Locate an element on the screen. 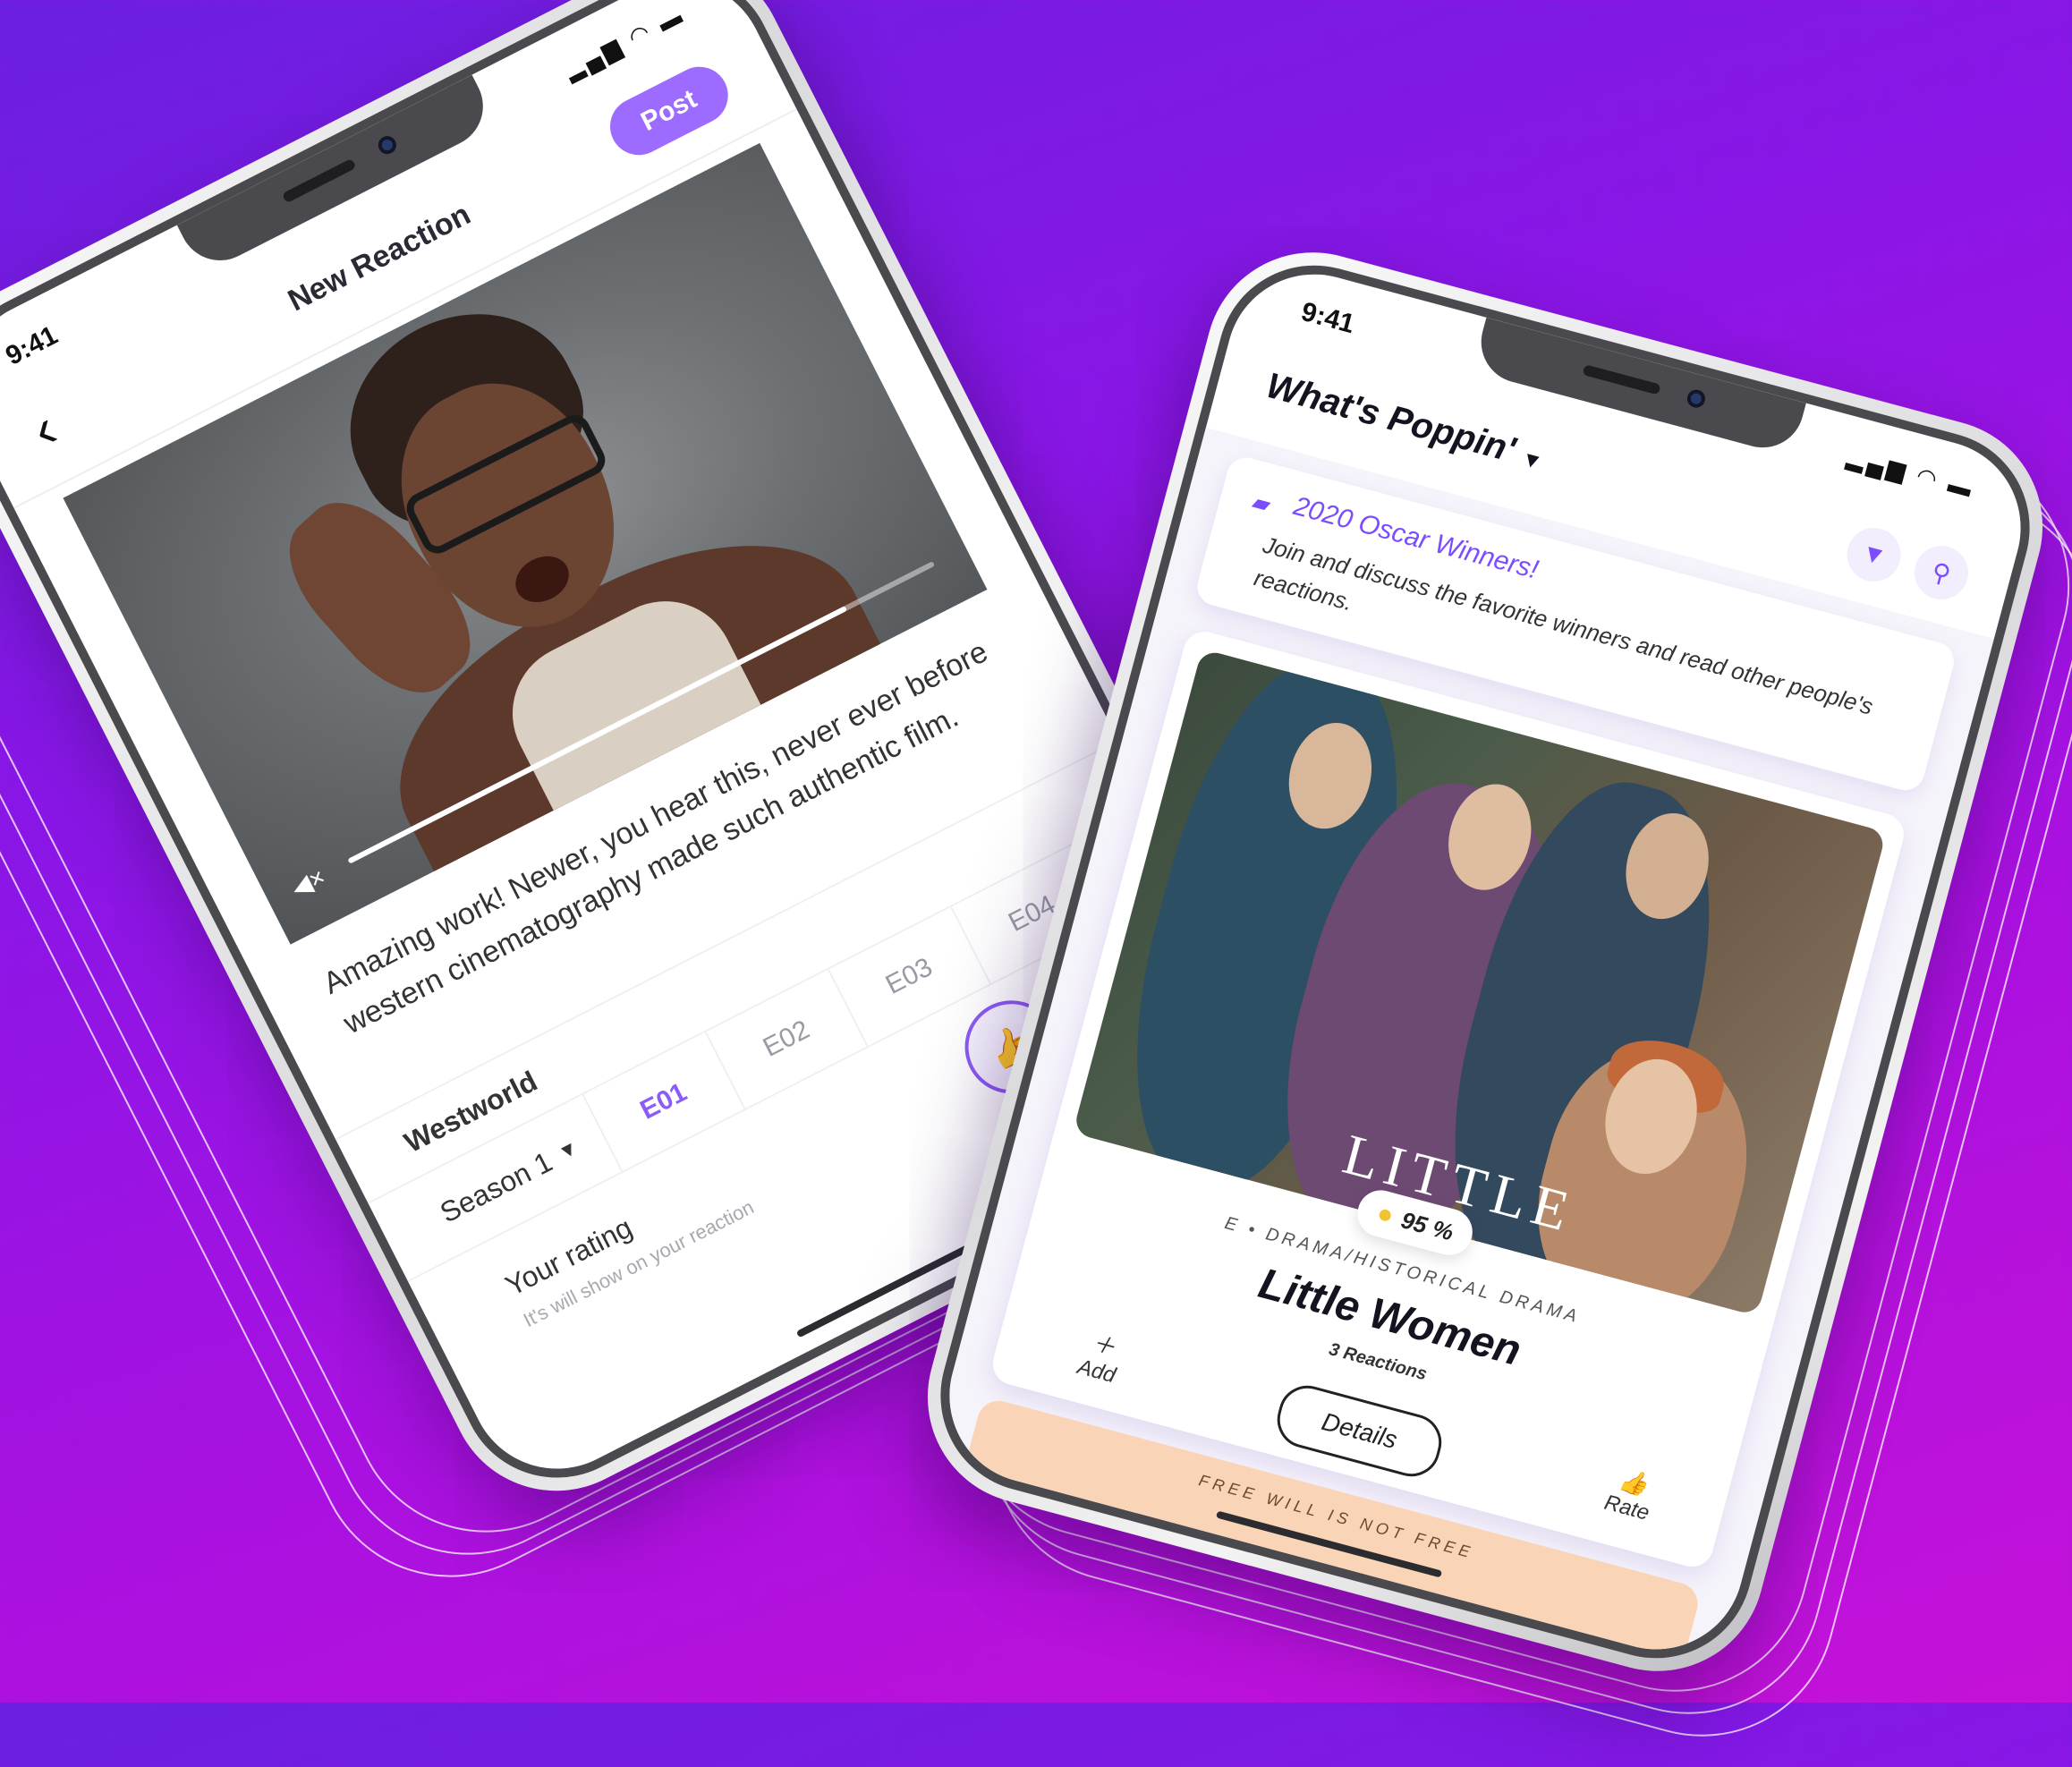  popcorn-icon: ● is located at coordinates (1385, 1214).